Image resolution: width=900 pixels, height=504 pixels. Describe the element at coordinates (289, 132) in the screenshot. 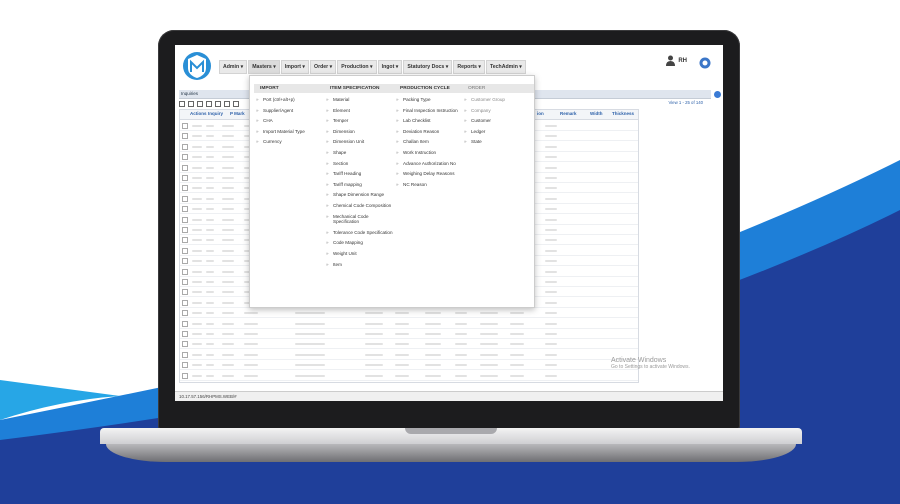

I see `menu-item-import-material-type: Import Material Type` at that location.